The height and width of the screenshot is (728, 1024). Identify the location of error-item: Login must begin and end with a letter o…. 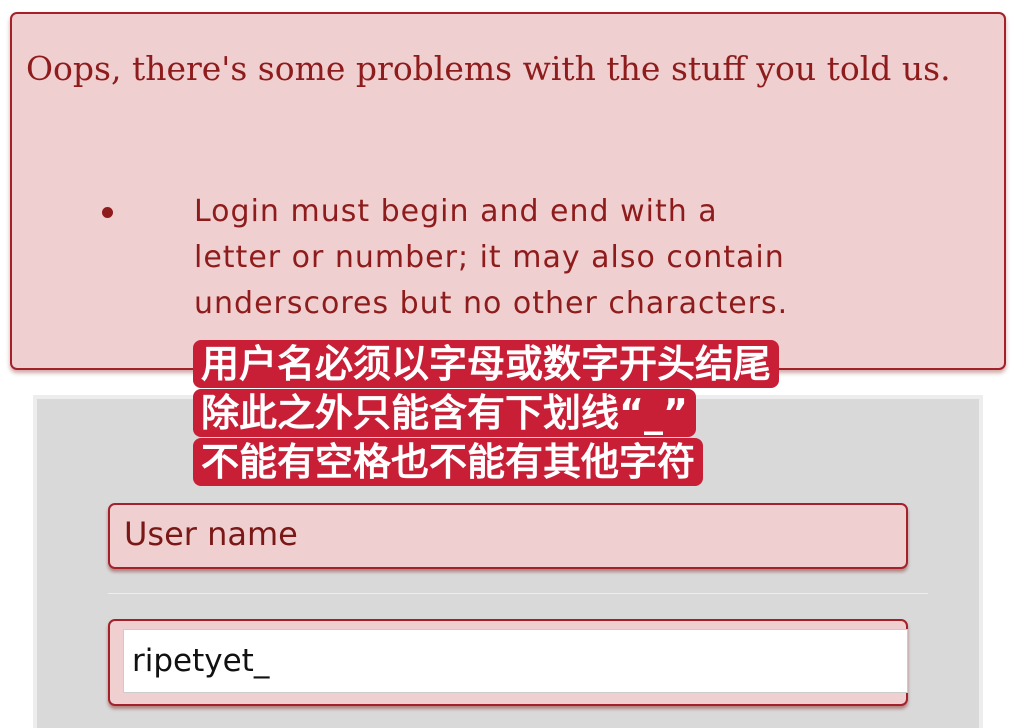
(448, 258).